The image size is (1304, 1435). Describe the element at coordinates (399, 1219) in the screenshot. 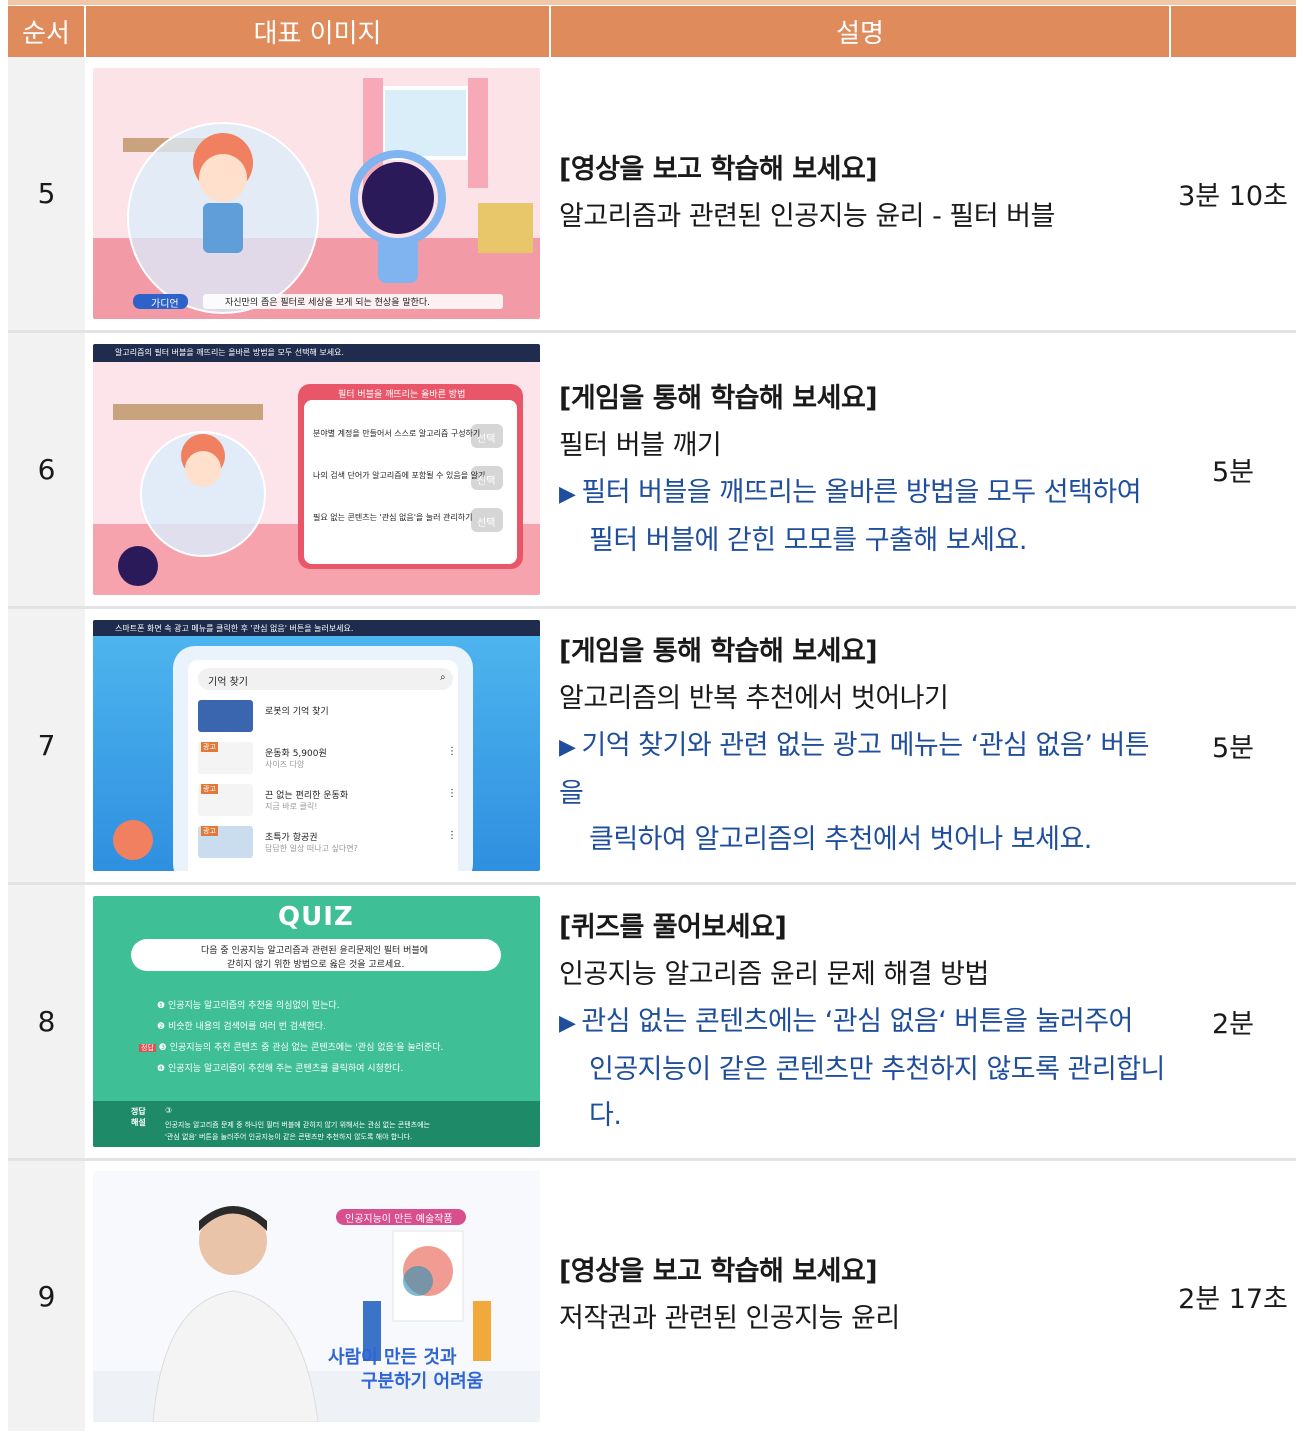

I see `artwork-badge: 인공지능이 만든 예술작품` at that location.